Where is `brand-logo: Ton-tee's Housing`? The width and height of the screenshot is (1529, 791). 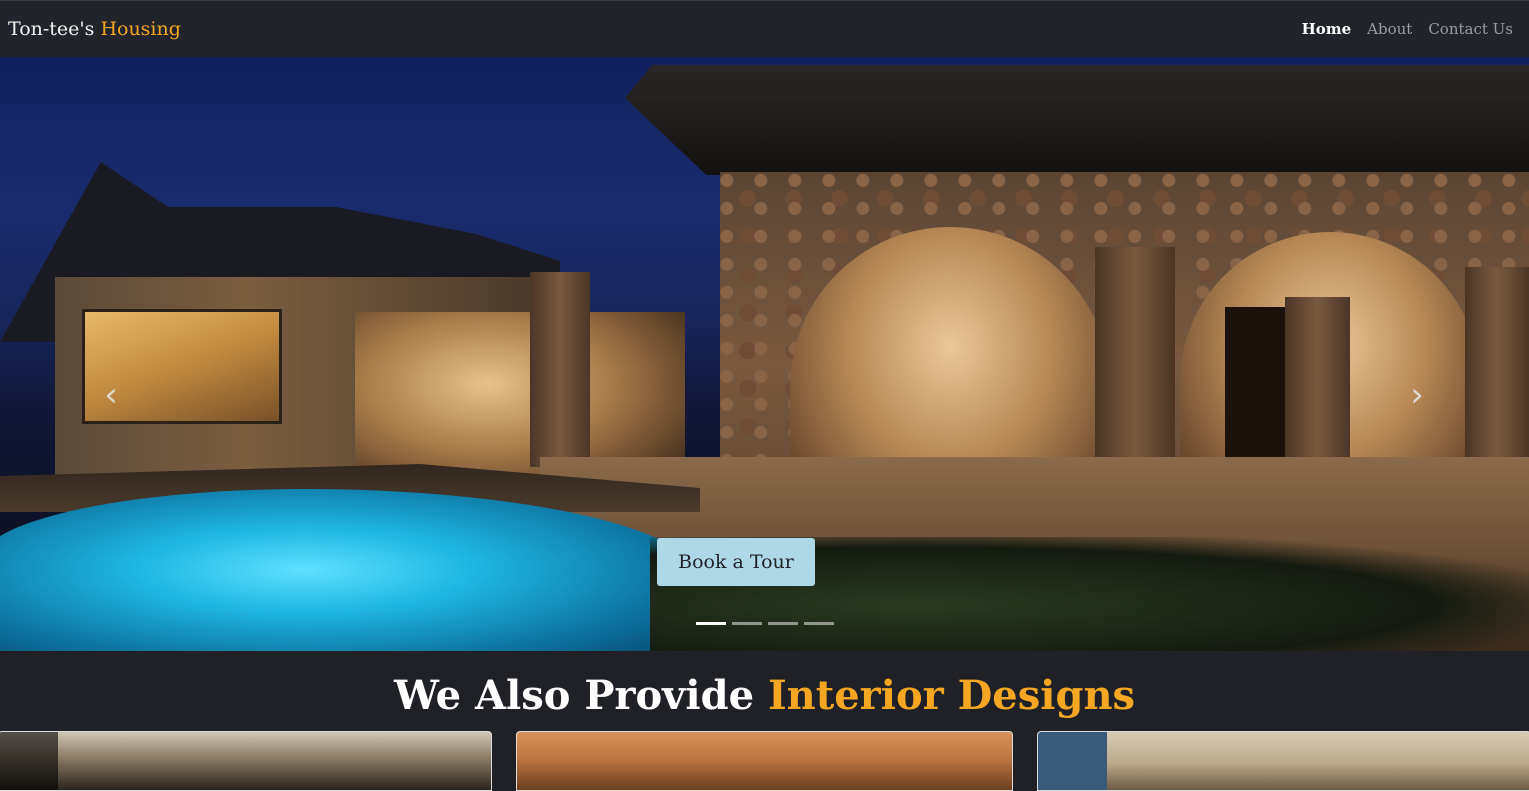 brand-logo: Ton-tee's Housing is located at coordinates (94, 29).